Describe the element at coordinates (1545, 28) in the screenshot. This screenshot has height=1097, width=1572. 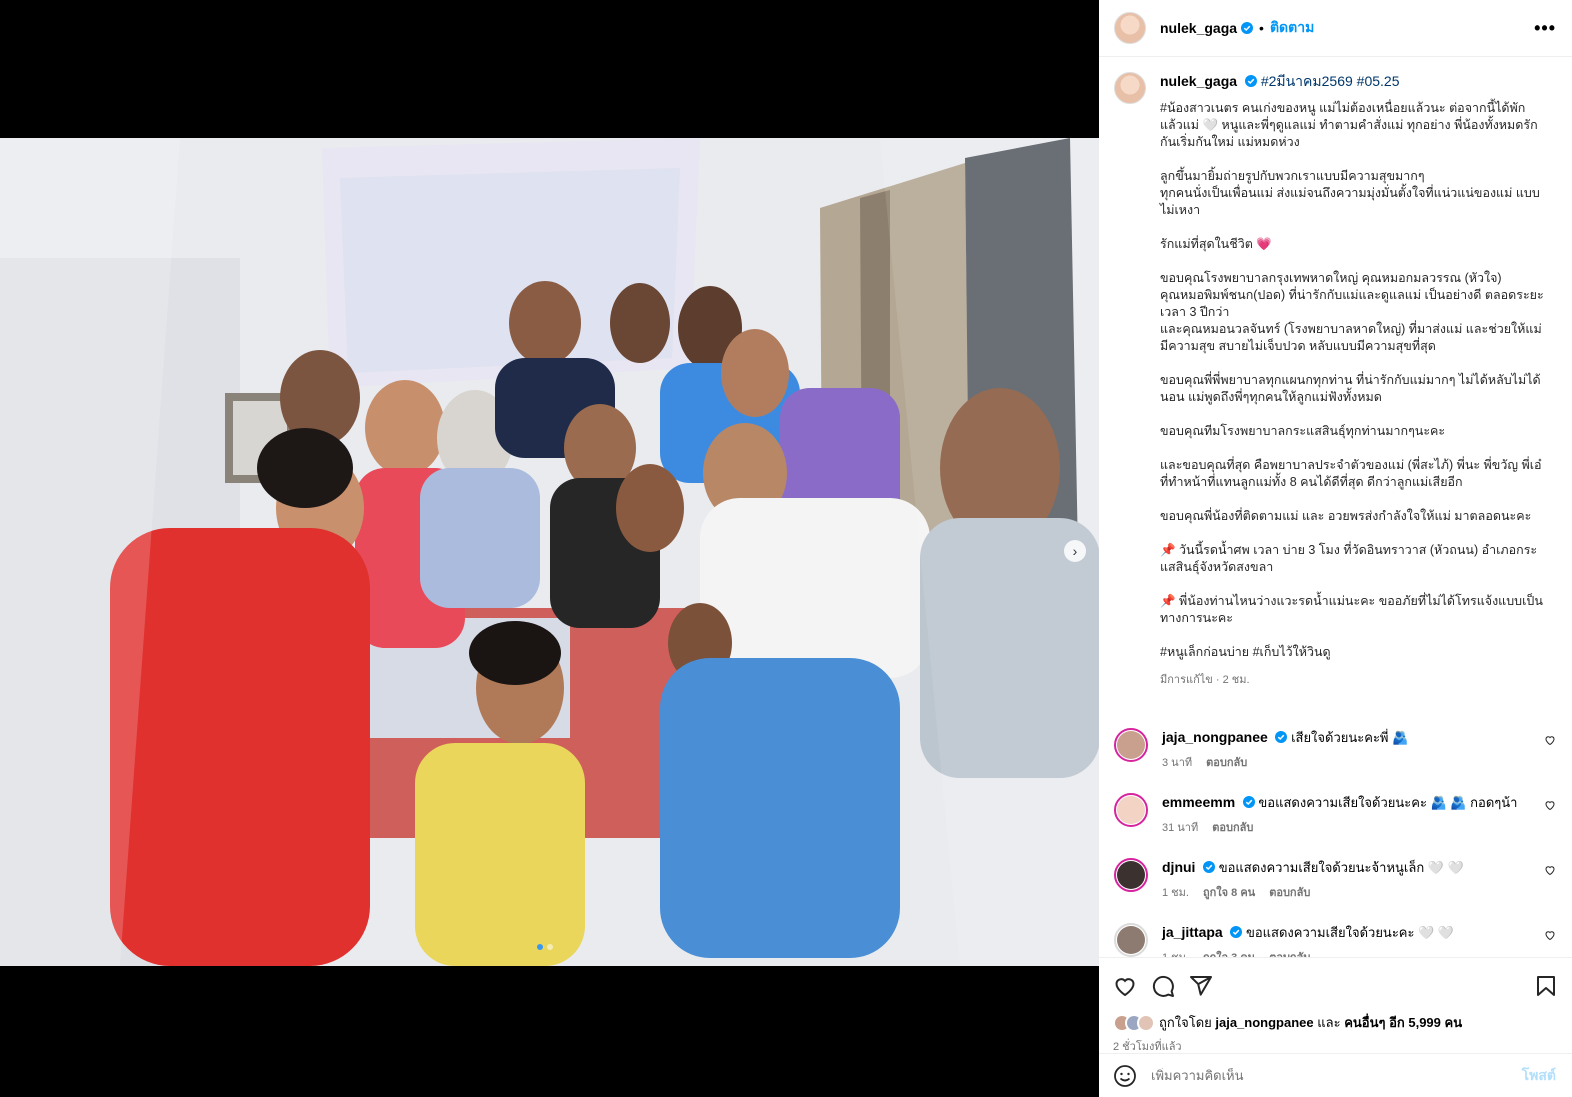
I see `more-icon: •••` at that location.